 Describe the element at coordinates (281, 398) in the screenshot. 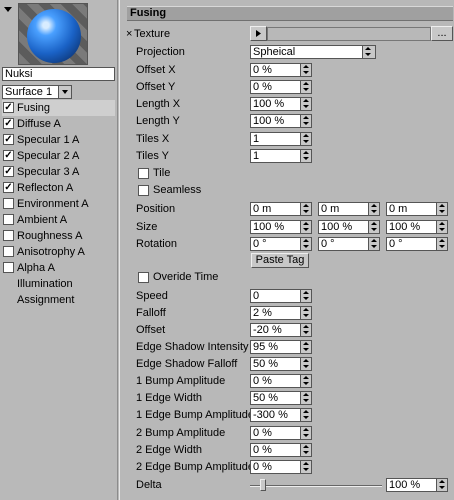

I see `edge1-width-field: 50 %` at that location.